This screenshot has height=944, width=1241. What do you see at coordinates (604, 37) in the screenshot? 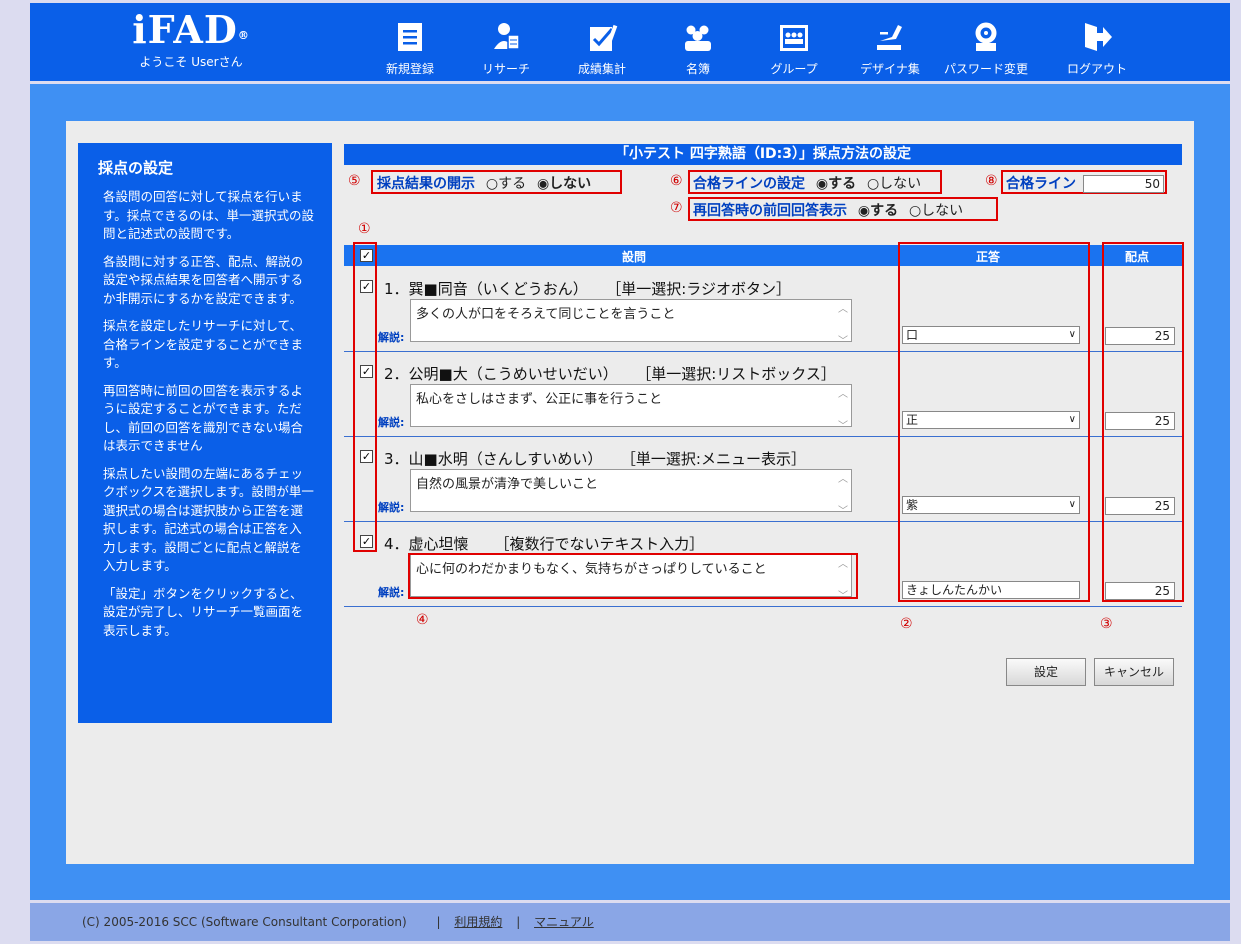
I see `grades-icon` at bounding box center [604, 37].